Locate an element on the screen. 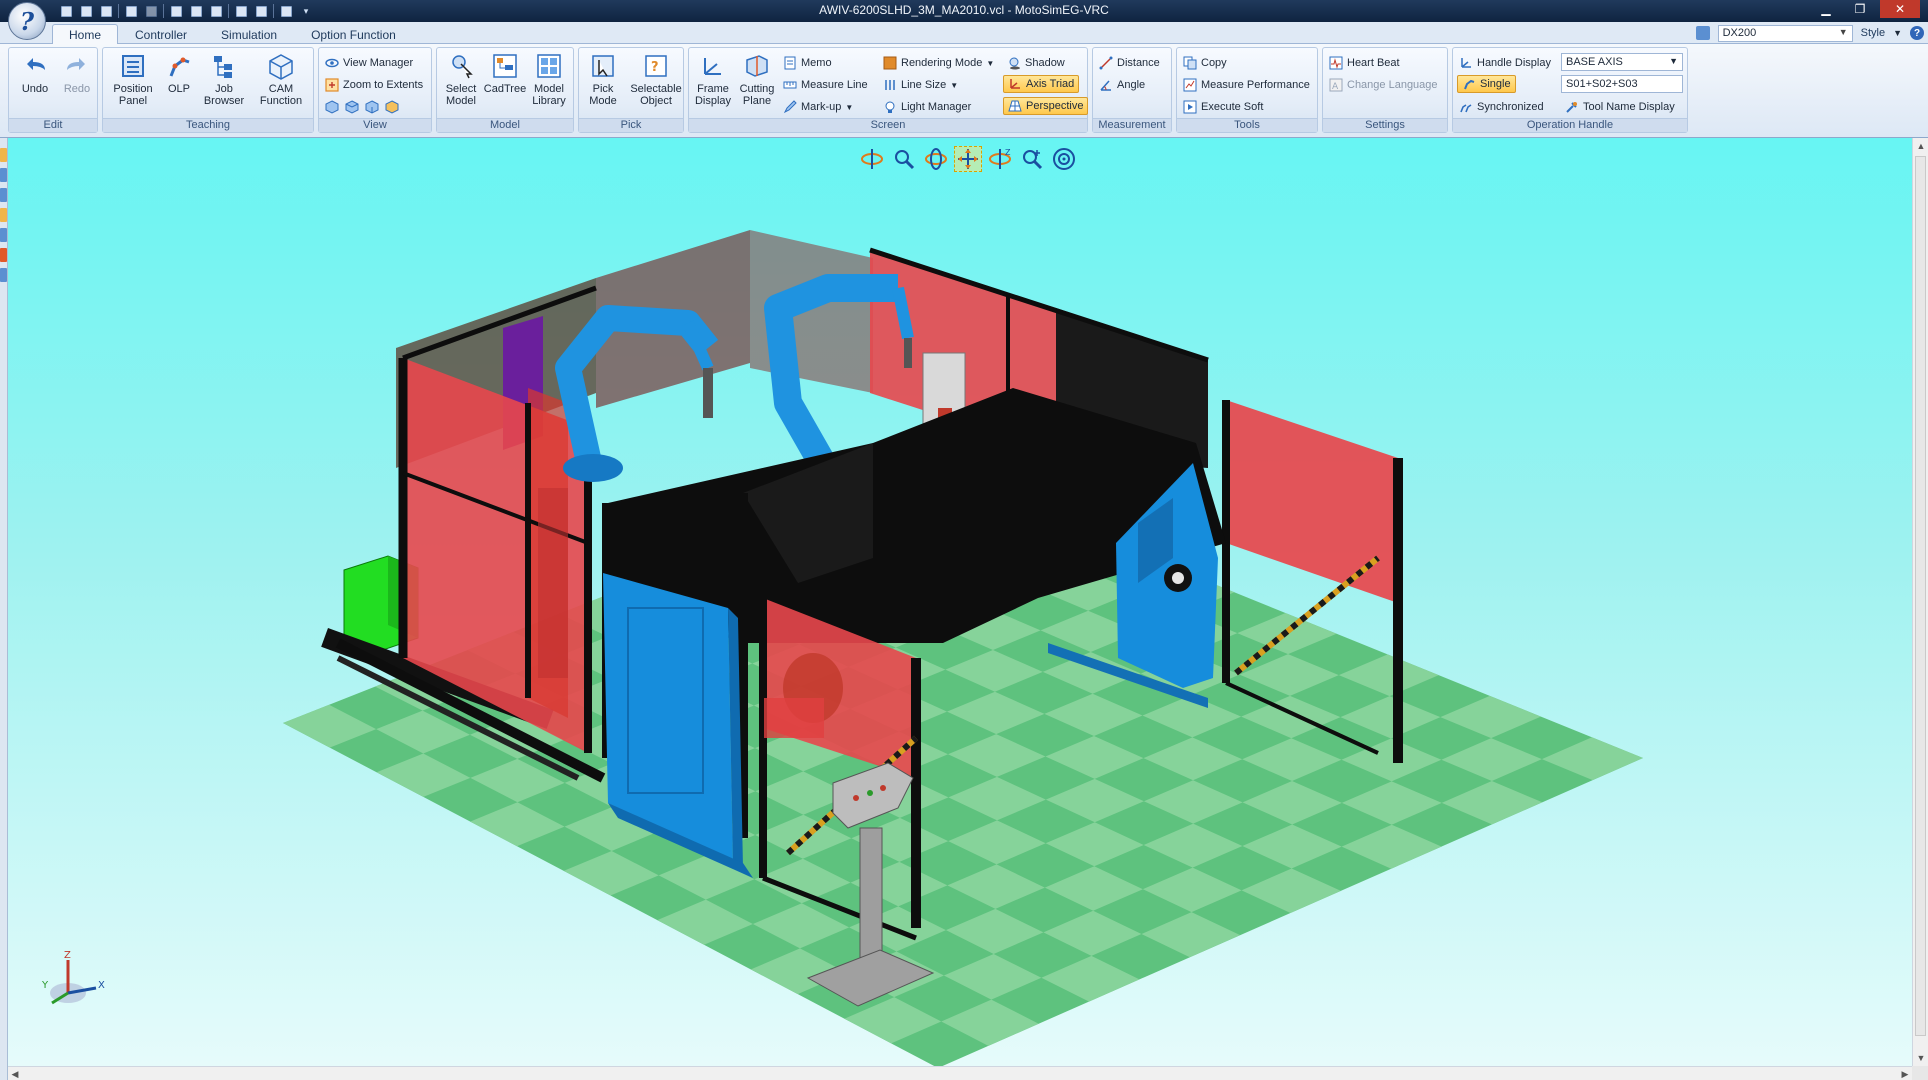 The height and width of the screenshot is (1080, 1928). restore-icon: ❐ is located at coordinates (1860, 9).